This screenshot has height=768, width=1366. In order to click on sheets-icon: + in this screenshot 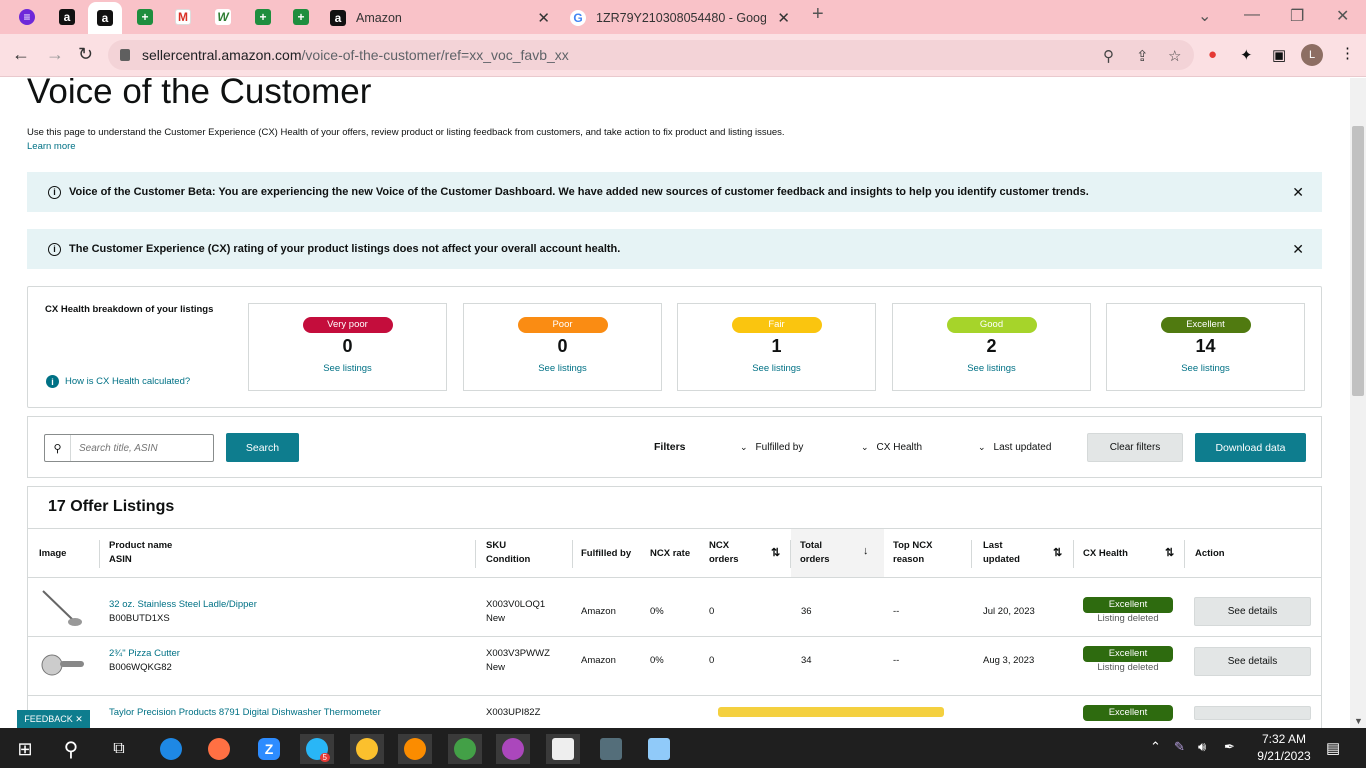, I will do `click(263, 17)`.